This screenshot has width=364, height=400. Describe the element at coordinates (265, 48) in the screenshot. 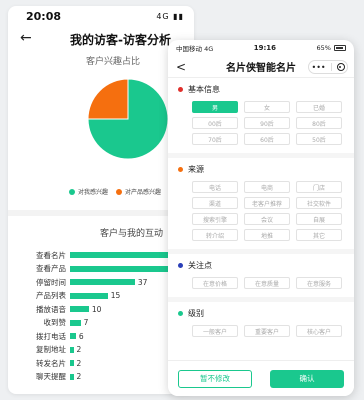

I see `status-time: 19:16` at that location.